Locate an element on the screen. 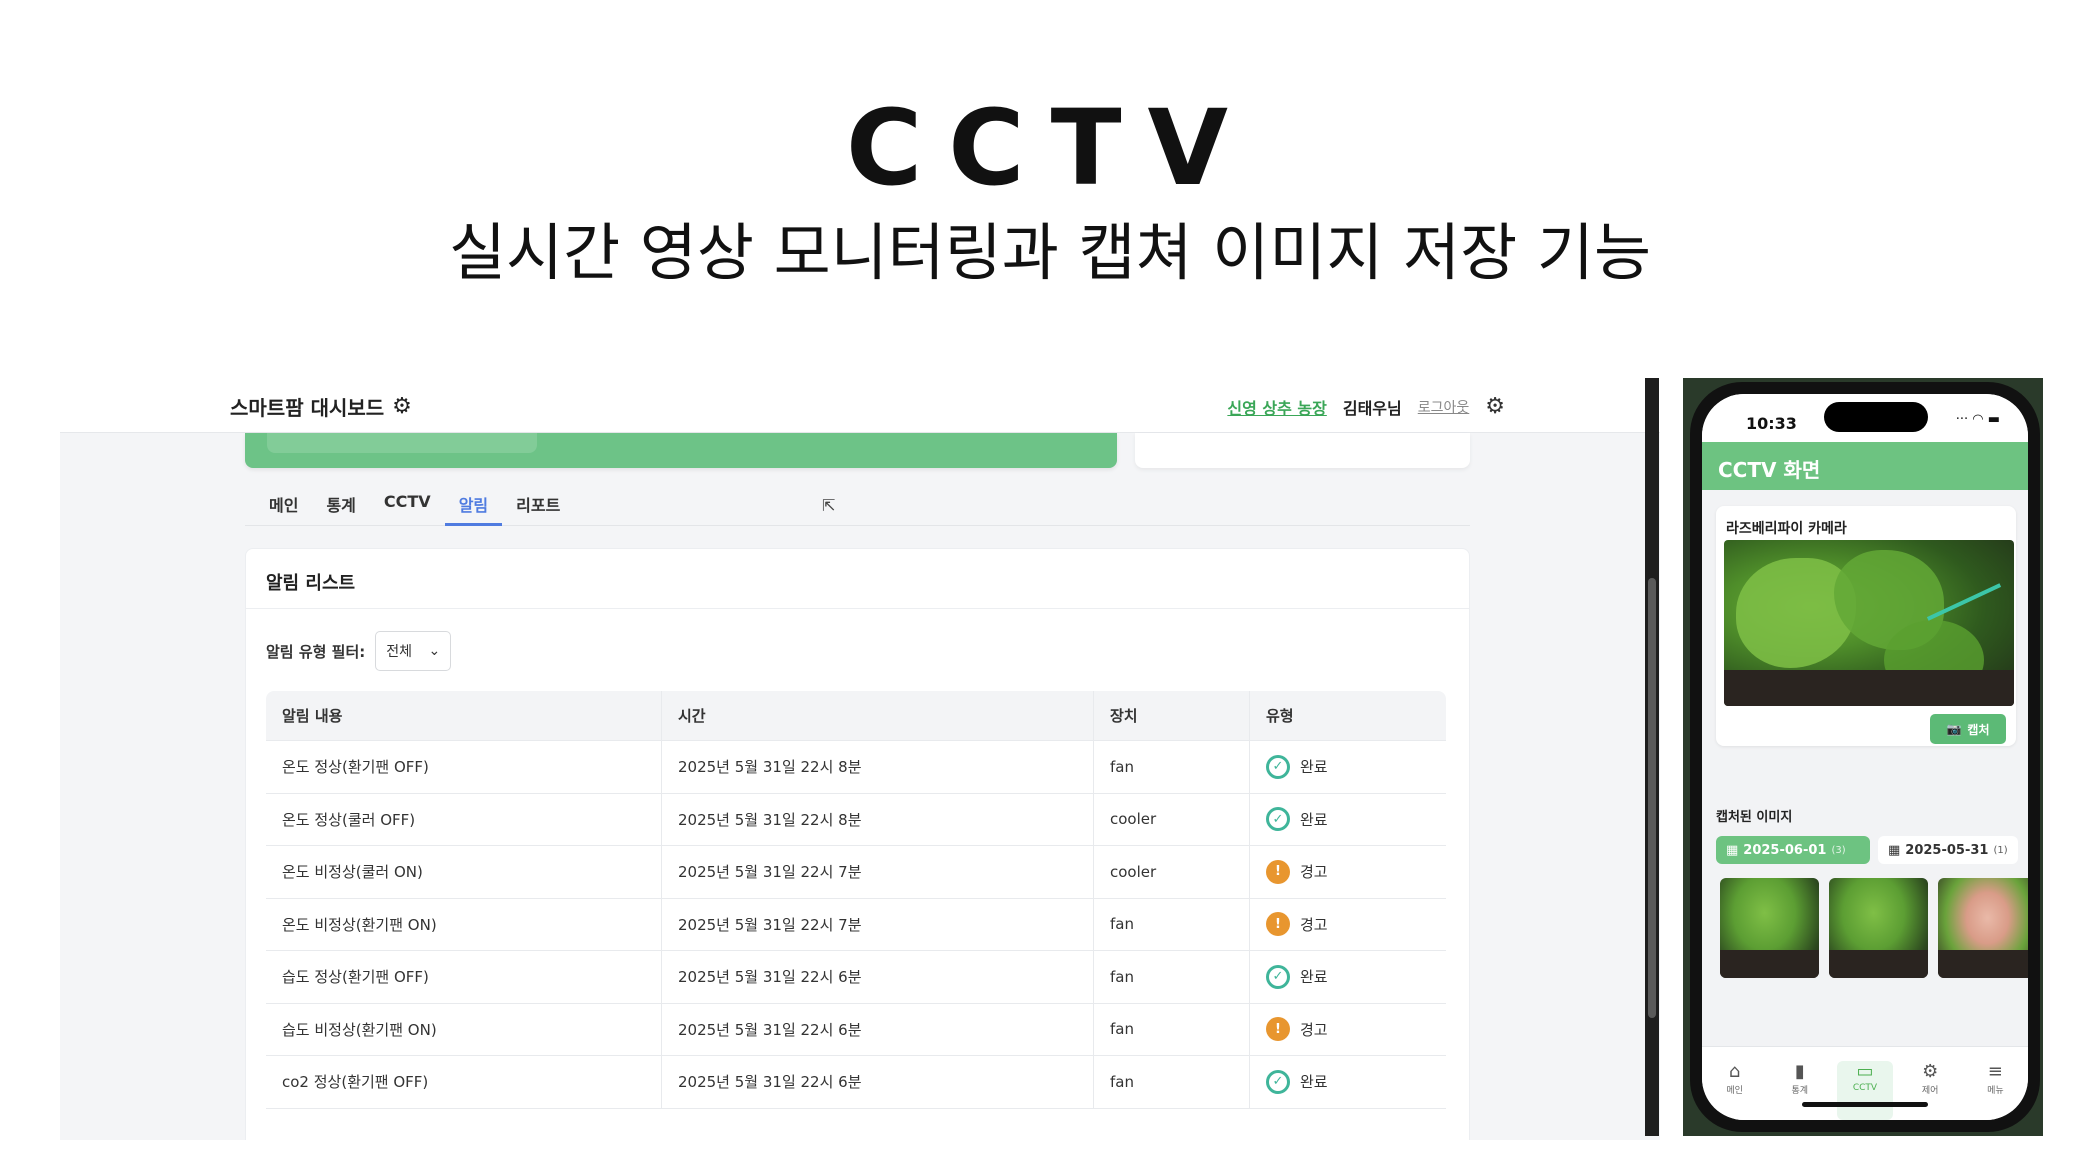 The width and height of the screenshot is (2100, 1176). wifi-battery-icon: ··· ◠ ▬ is located at coordinates (1977, 419).